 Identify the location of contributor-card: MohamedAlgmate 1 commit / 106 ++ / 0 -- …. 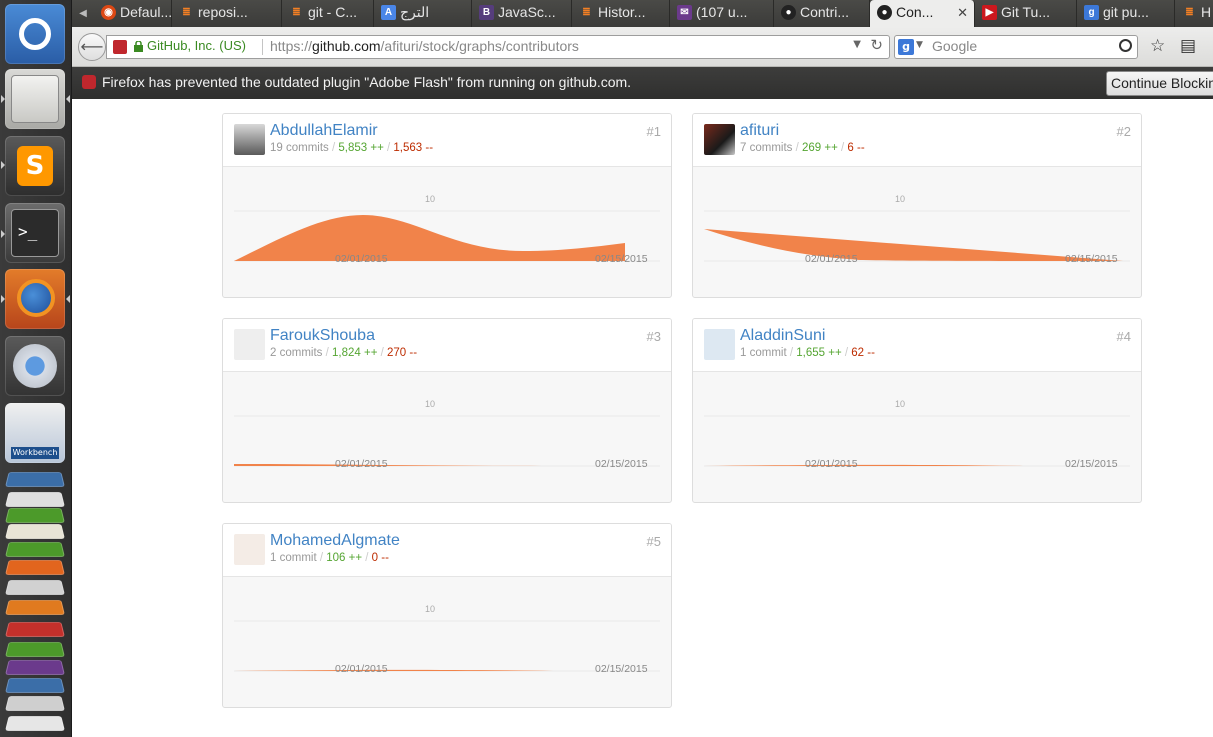
(447, 615).